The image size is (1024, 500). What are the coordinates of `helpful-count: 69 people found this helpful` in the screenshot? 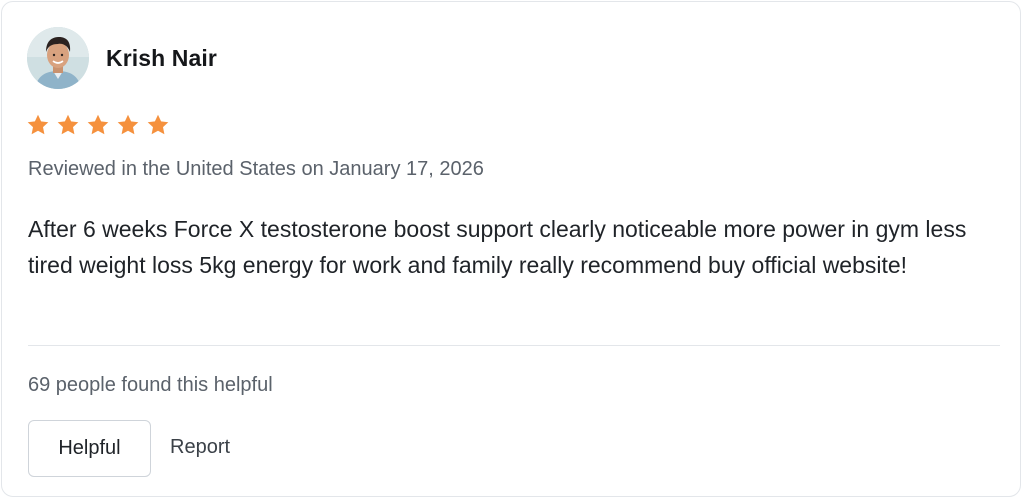 It's located at (150, 385).